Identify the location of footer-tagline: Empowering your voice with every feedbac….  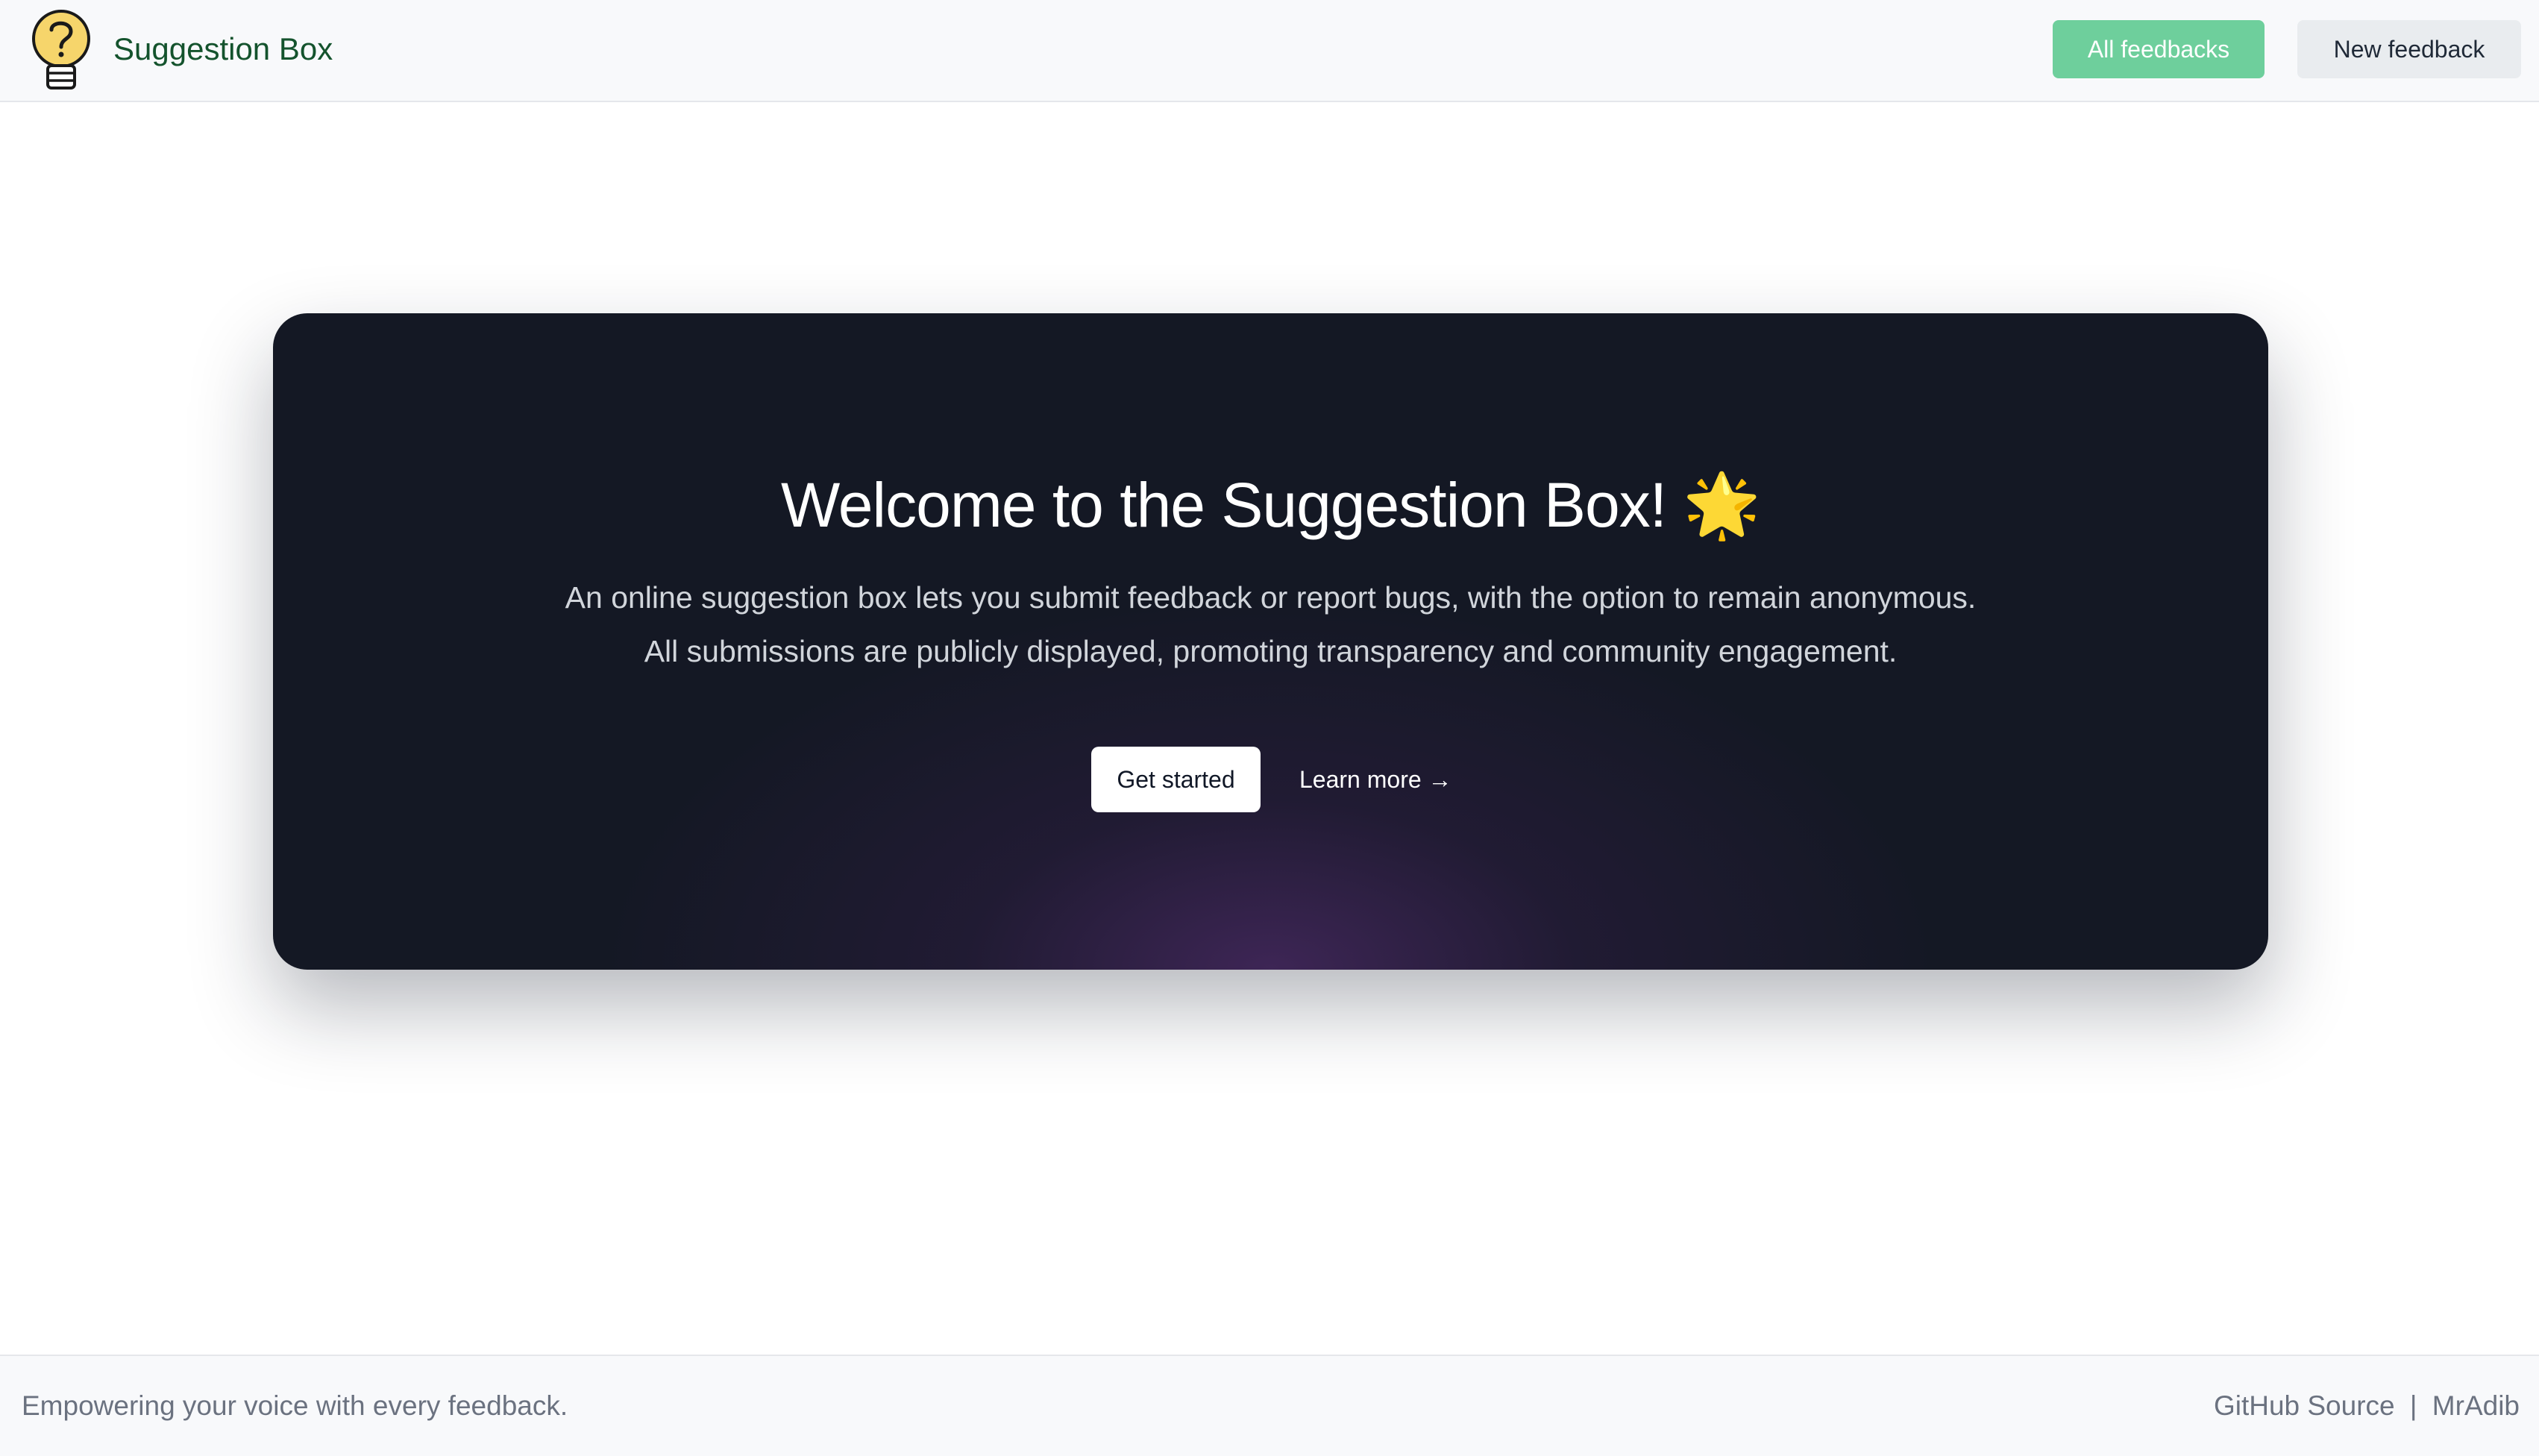
(295, 1405).